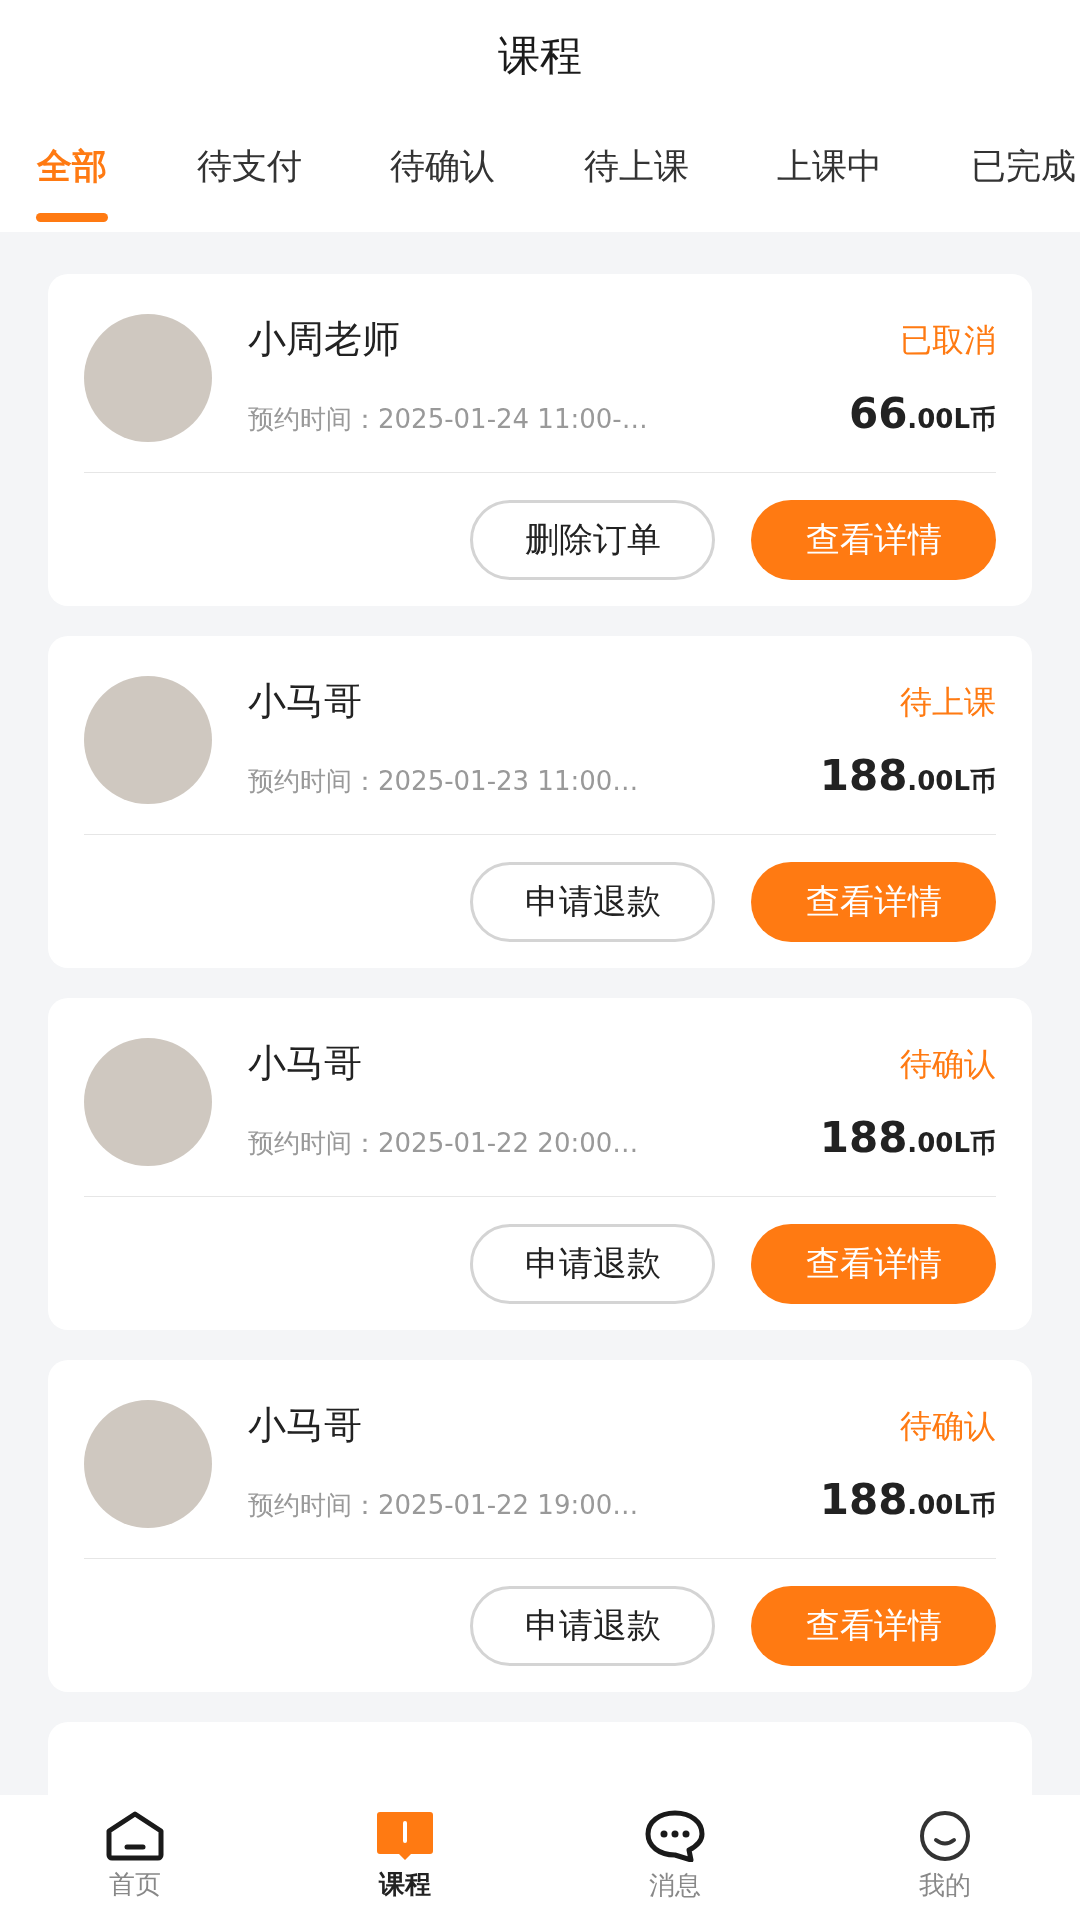  What do you see at coordinates (592, 539) in the screenshot?
I see `action-button: 删除订单` at bounding box center [592, 539].